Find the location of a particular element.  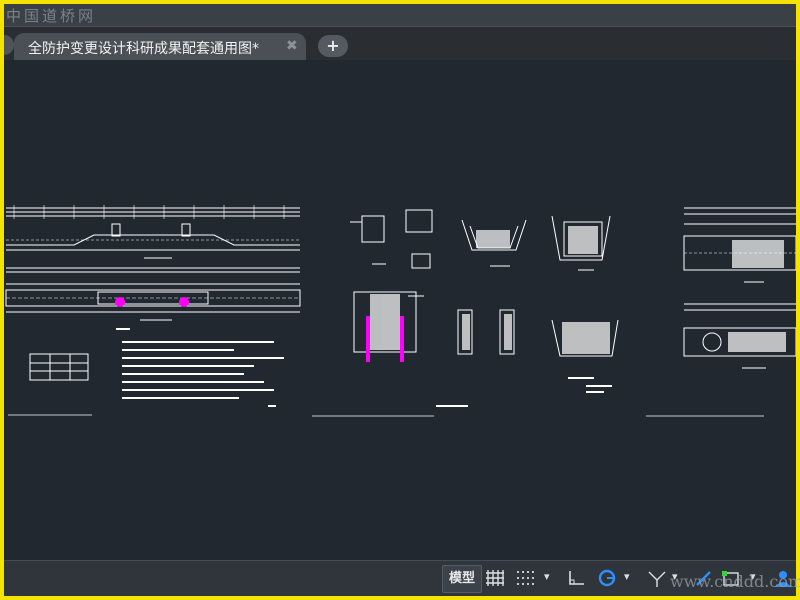

watermark-bottom: www.cnddd.com is located at coordinates (735, 581).